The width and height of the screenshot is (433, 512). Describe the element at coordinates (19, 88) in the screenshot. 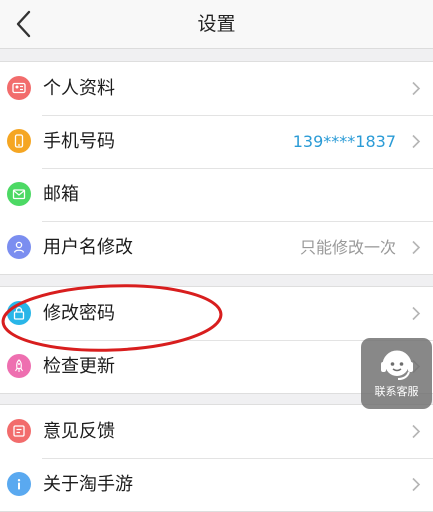

I see `profile-card-icon` at that location.